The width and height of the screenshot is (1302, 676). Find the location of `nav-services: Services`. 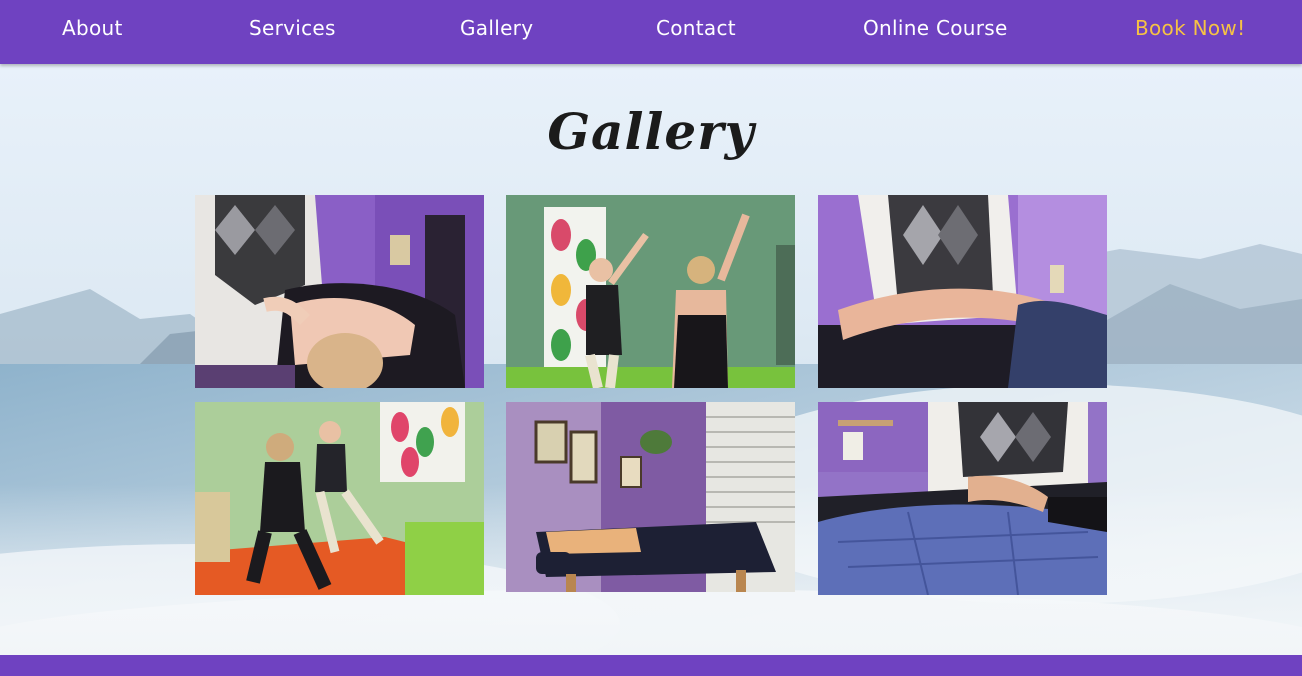

nav-services: Services is located at coordinates (292, 28).